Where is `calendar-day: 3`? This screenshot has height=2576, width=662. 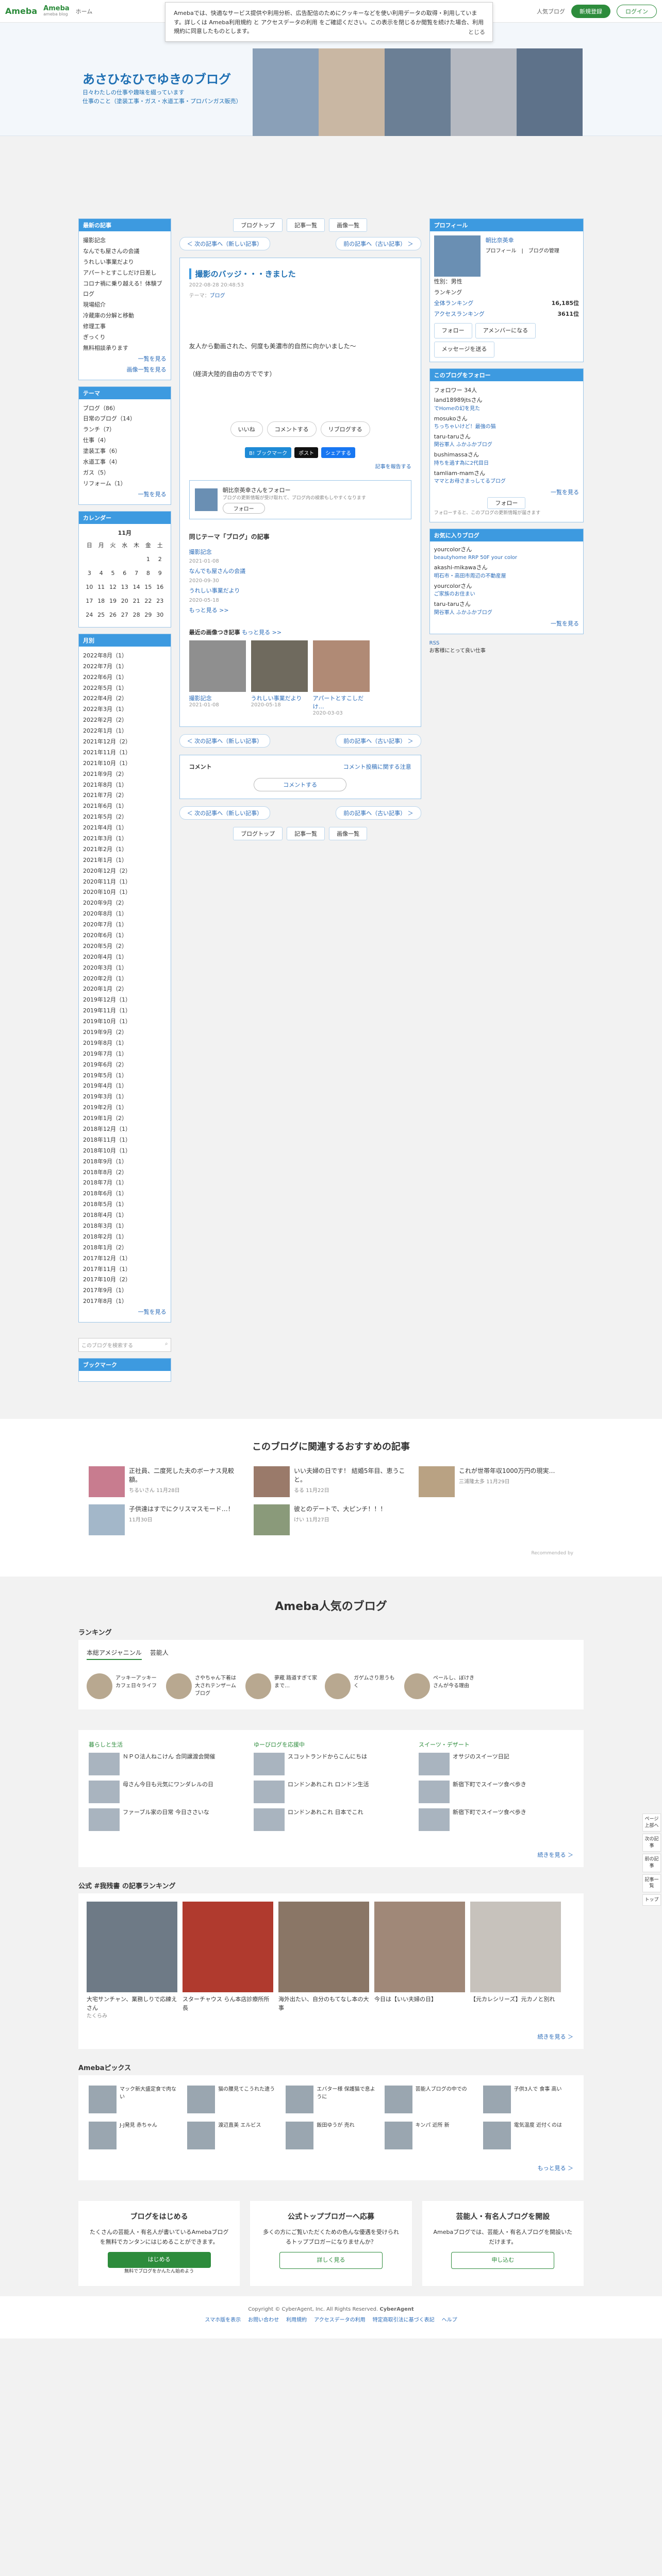 calendar-day: 3 is located at coordinates (90, 573).